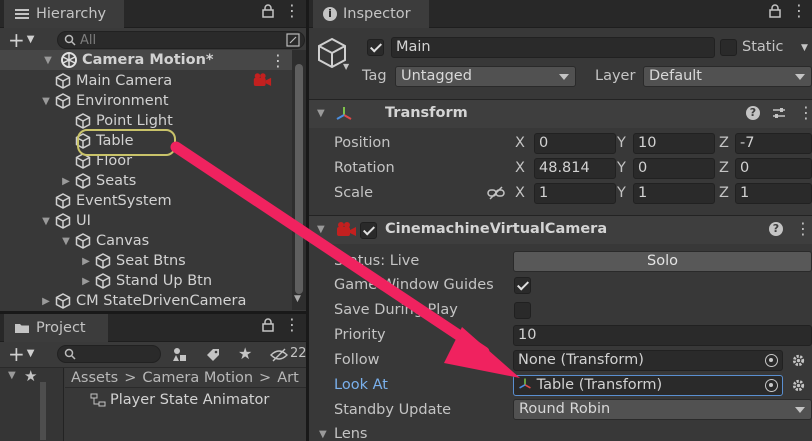 Image resolution: width=812 pixels, height=441 pixels. What do you see at coordinates (146, 101) in the screenshot?
I see `hierarchy-item: ▼ Environment` at bounding box center [146, 101].